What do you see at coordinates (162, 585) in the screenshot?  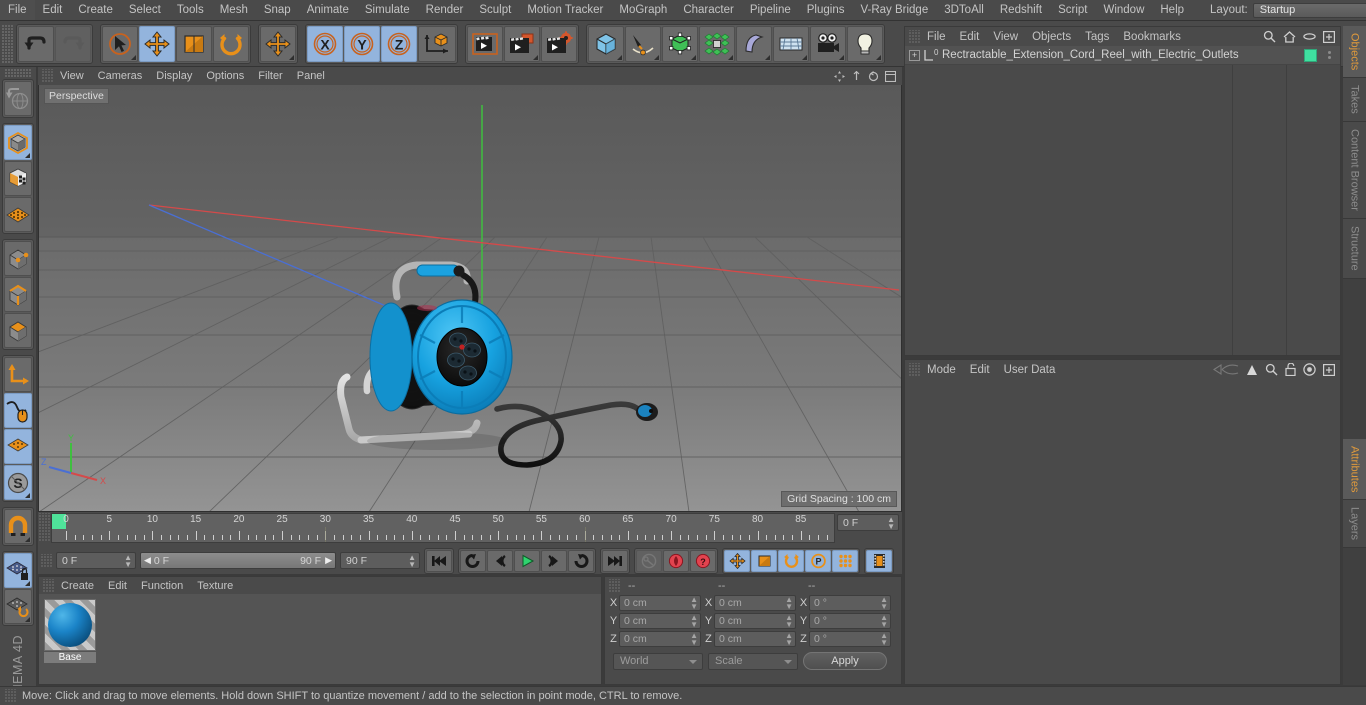 I see `material-menu-function: Function` at bounding box center [162, 585].